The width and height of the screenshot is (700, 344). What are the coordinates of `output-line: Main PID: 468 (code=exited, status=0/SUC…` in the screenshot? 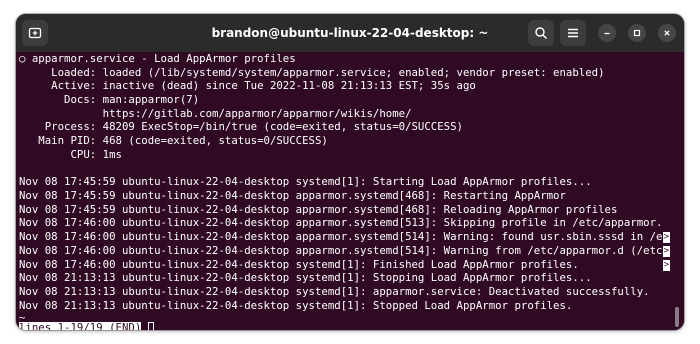 It's located at (173, 140).